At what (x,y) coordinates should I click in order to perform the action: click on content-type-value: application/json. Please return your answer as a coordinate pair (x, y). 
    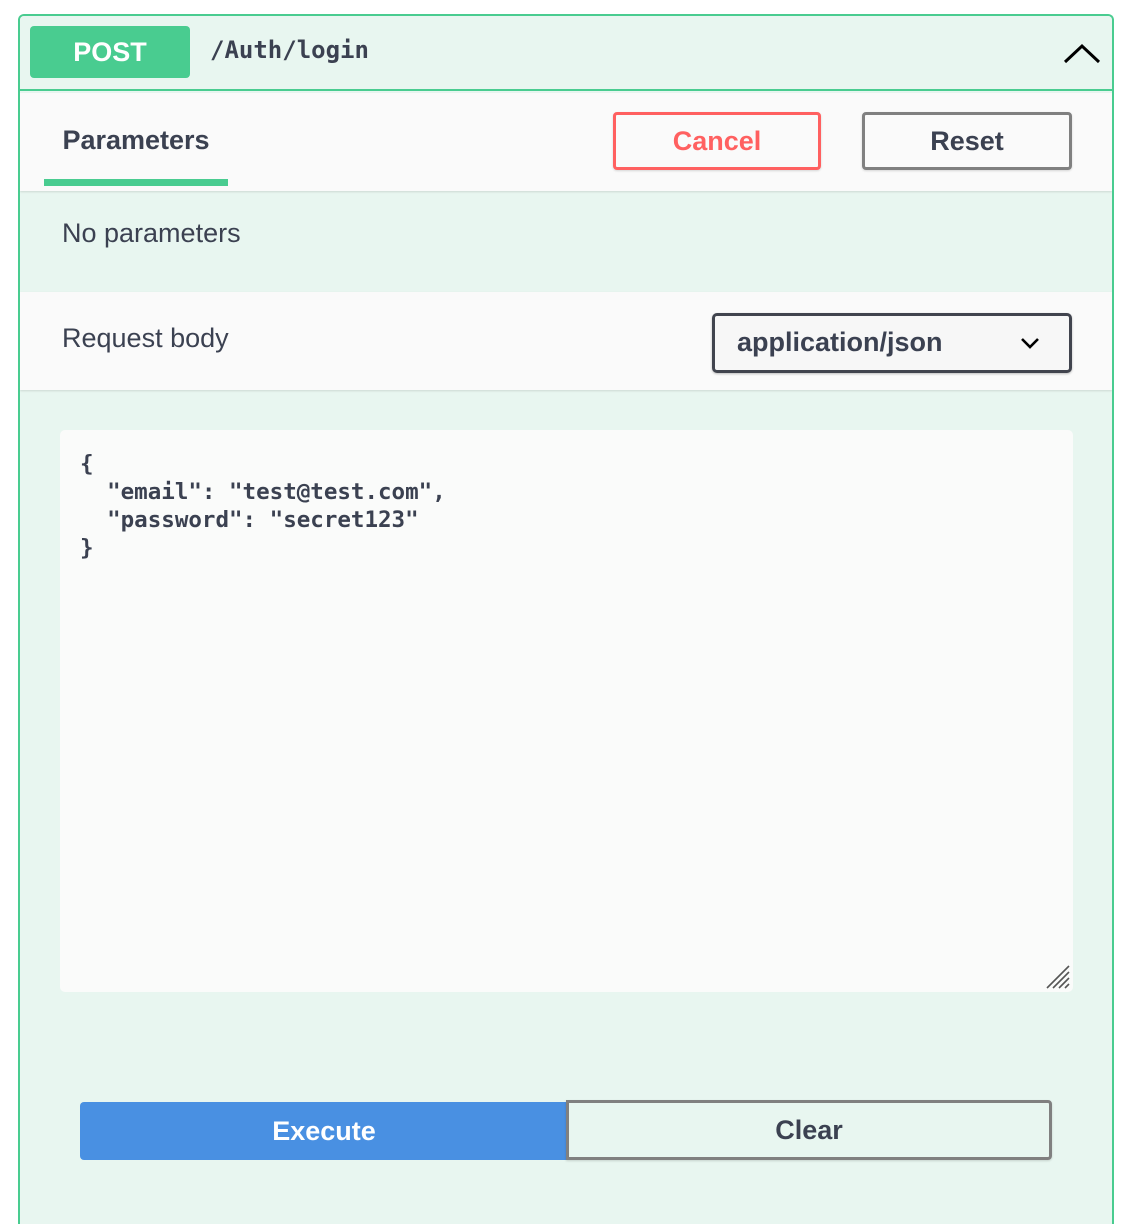
    Looking at the image, I should click on (840, 342).